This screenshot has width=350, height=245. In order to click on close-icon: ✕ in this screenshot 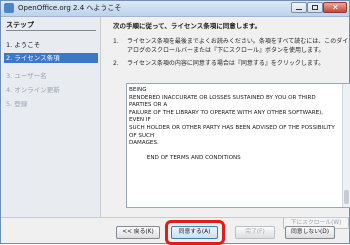, I will do `click(335, 7)`.